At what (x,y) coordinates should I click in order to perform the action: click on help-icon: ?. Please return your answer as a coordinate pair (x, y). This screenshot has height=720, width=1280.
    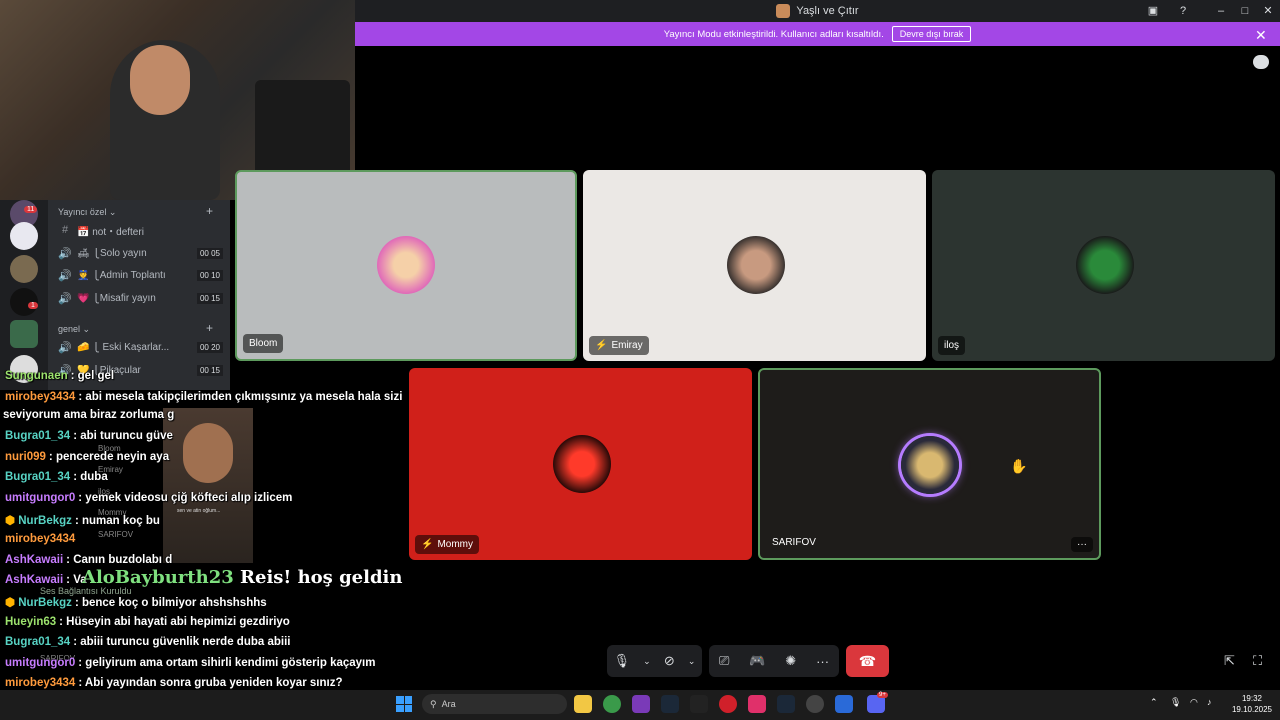
    Looking at the image, I should click on (1183, 11).